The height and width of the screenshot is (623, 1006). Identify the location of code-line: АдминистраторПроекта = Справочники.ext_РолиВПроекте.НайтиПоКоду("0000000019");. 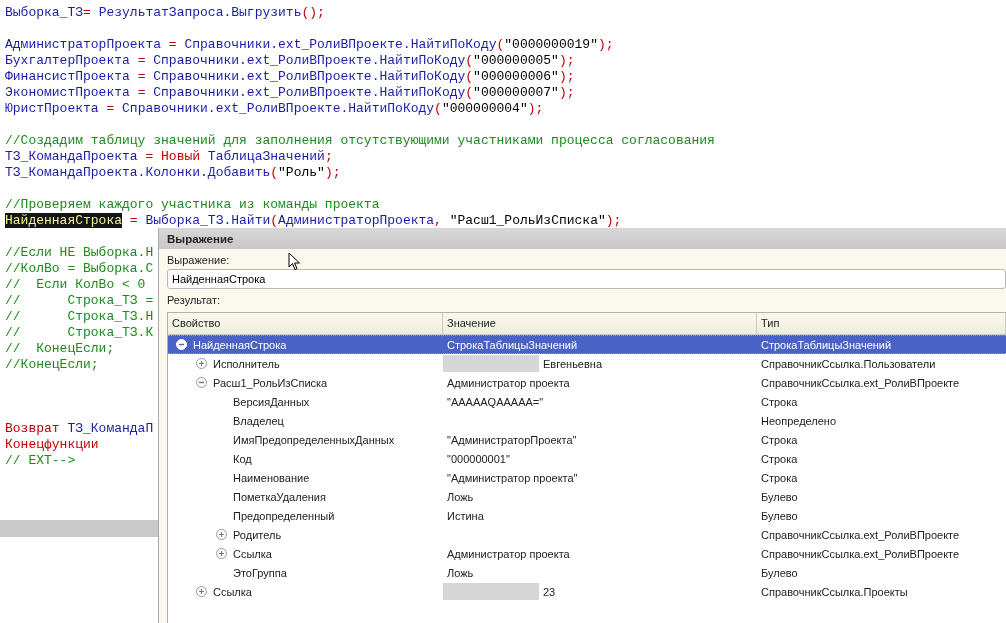
(309, 45).